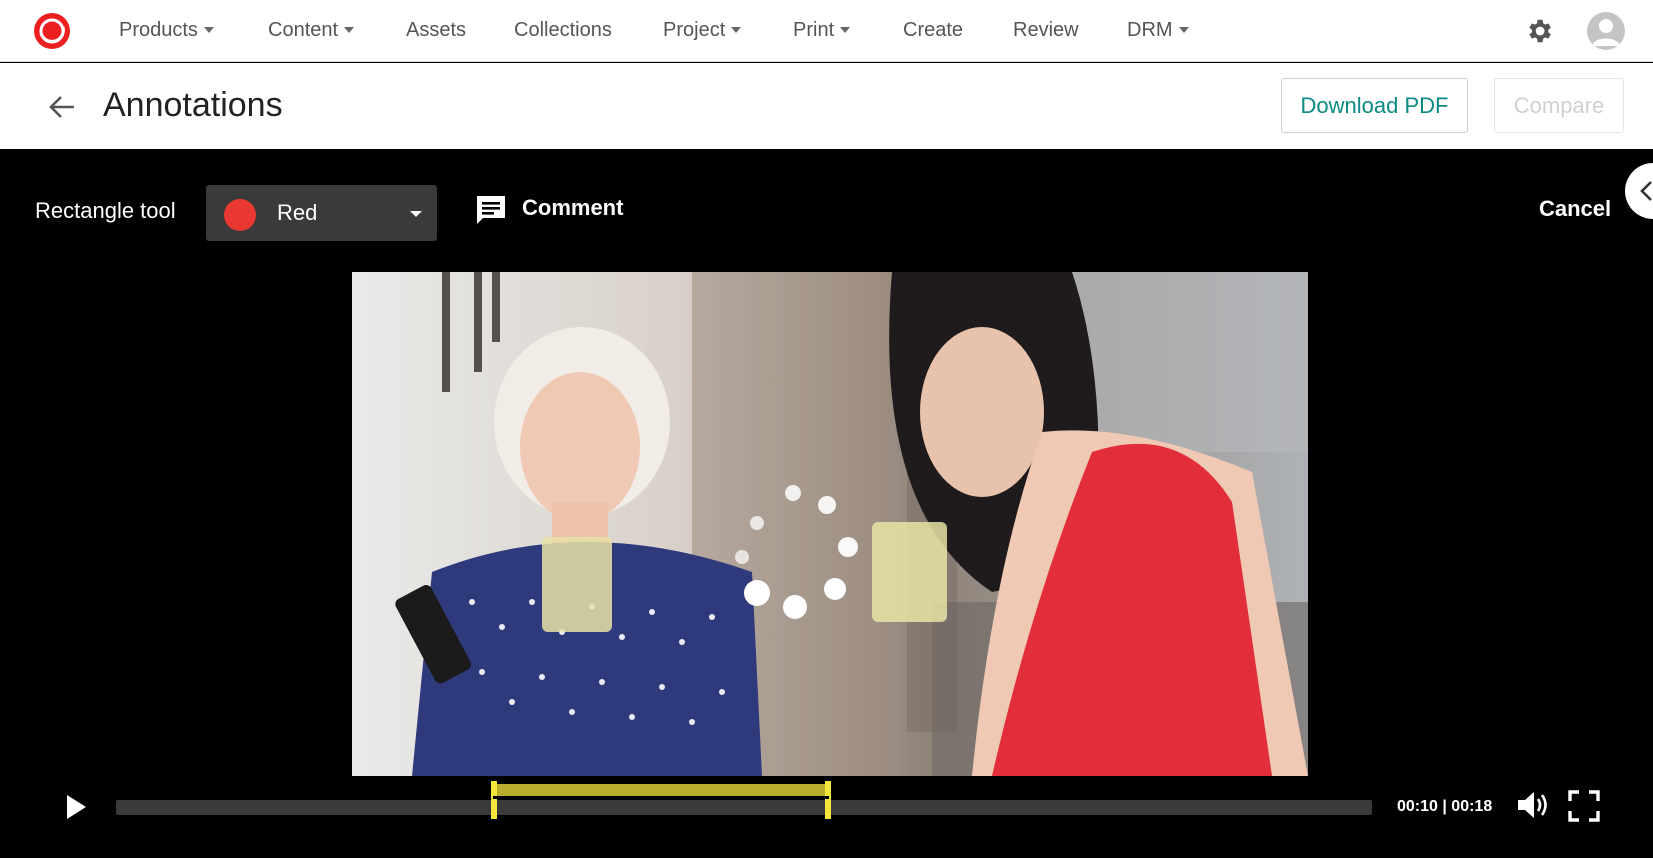 Image resolution: width=1653 pixels, height=858 pixels. I want to click on annotation-range-handle, so click(661, 794).